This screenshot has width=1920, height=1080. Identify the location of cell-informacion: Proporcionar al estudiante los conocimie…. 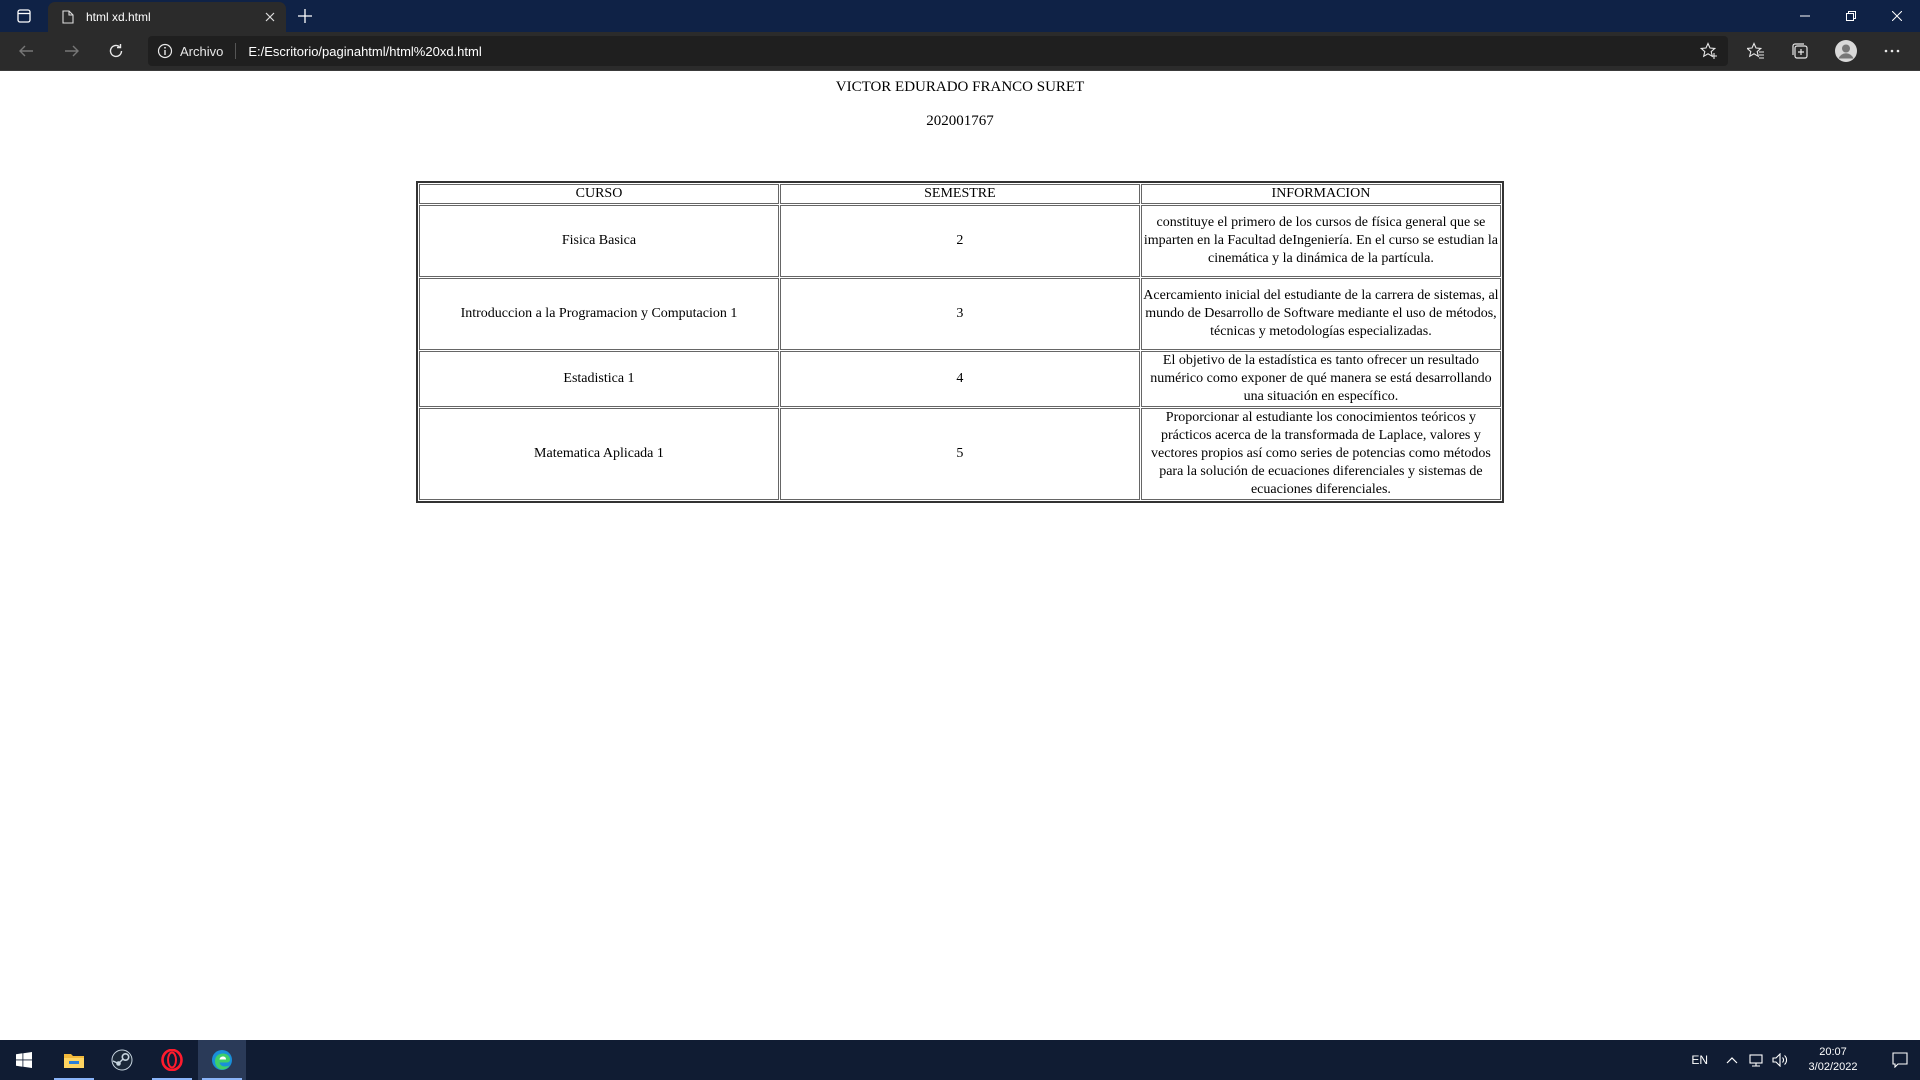
(1320, 454).